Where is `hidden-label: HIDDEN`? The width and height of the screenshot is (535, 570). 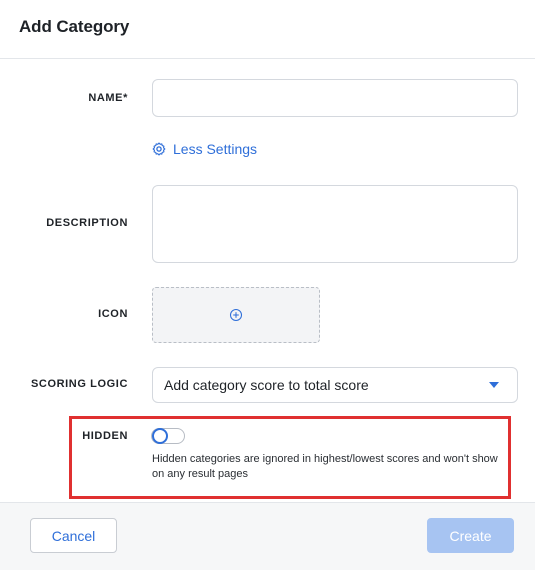 hidden-label: HIDDEN is located at coordinates (105, 436).